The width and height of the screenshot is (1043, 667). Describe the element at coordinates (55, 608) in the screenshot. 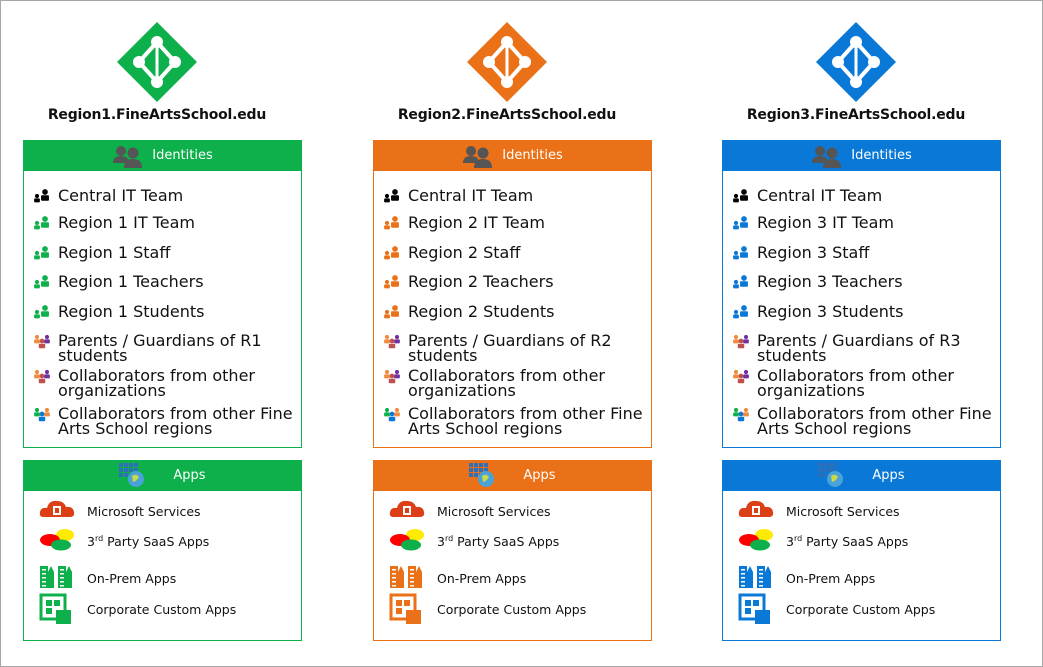

I see `custom-app-icon` at that location.